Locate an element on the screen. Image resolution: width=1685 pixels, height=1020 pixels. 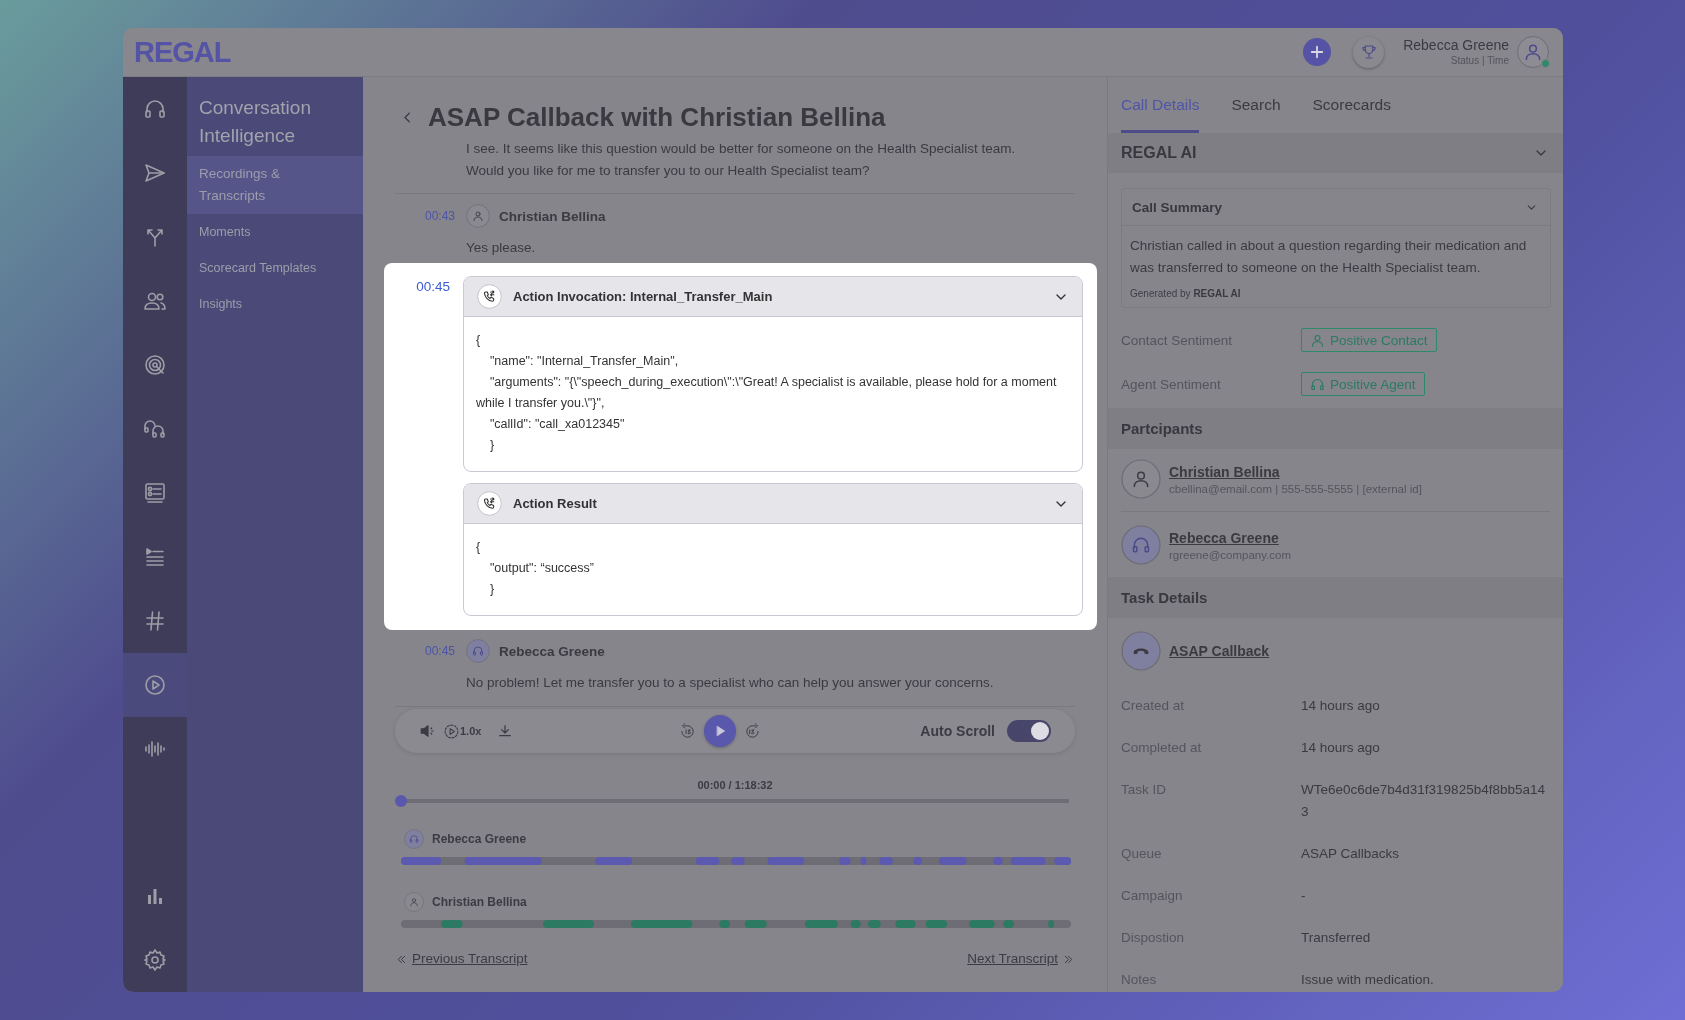
field-value: Issue with medication. is located at coordinates (1368, 980).